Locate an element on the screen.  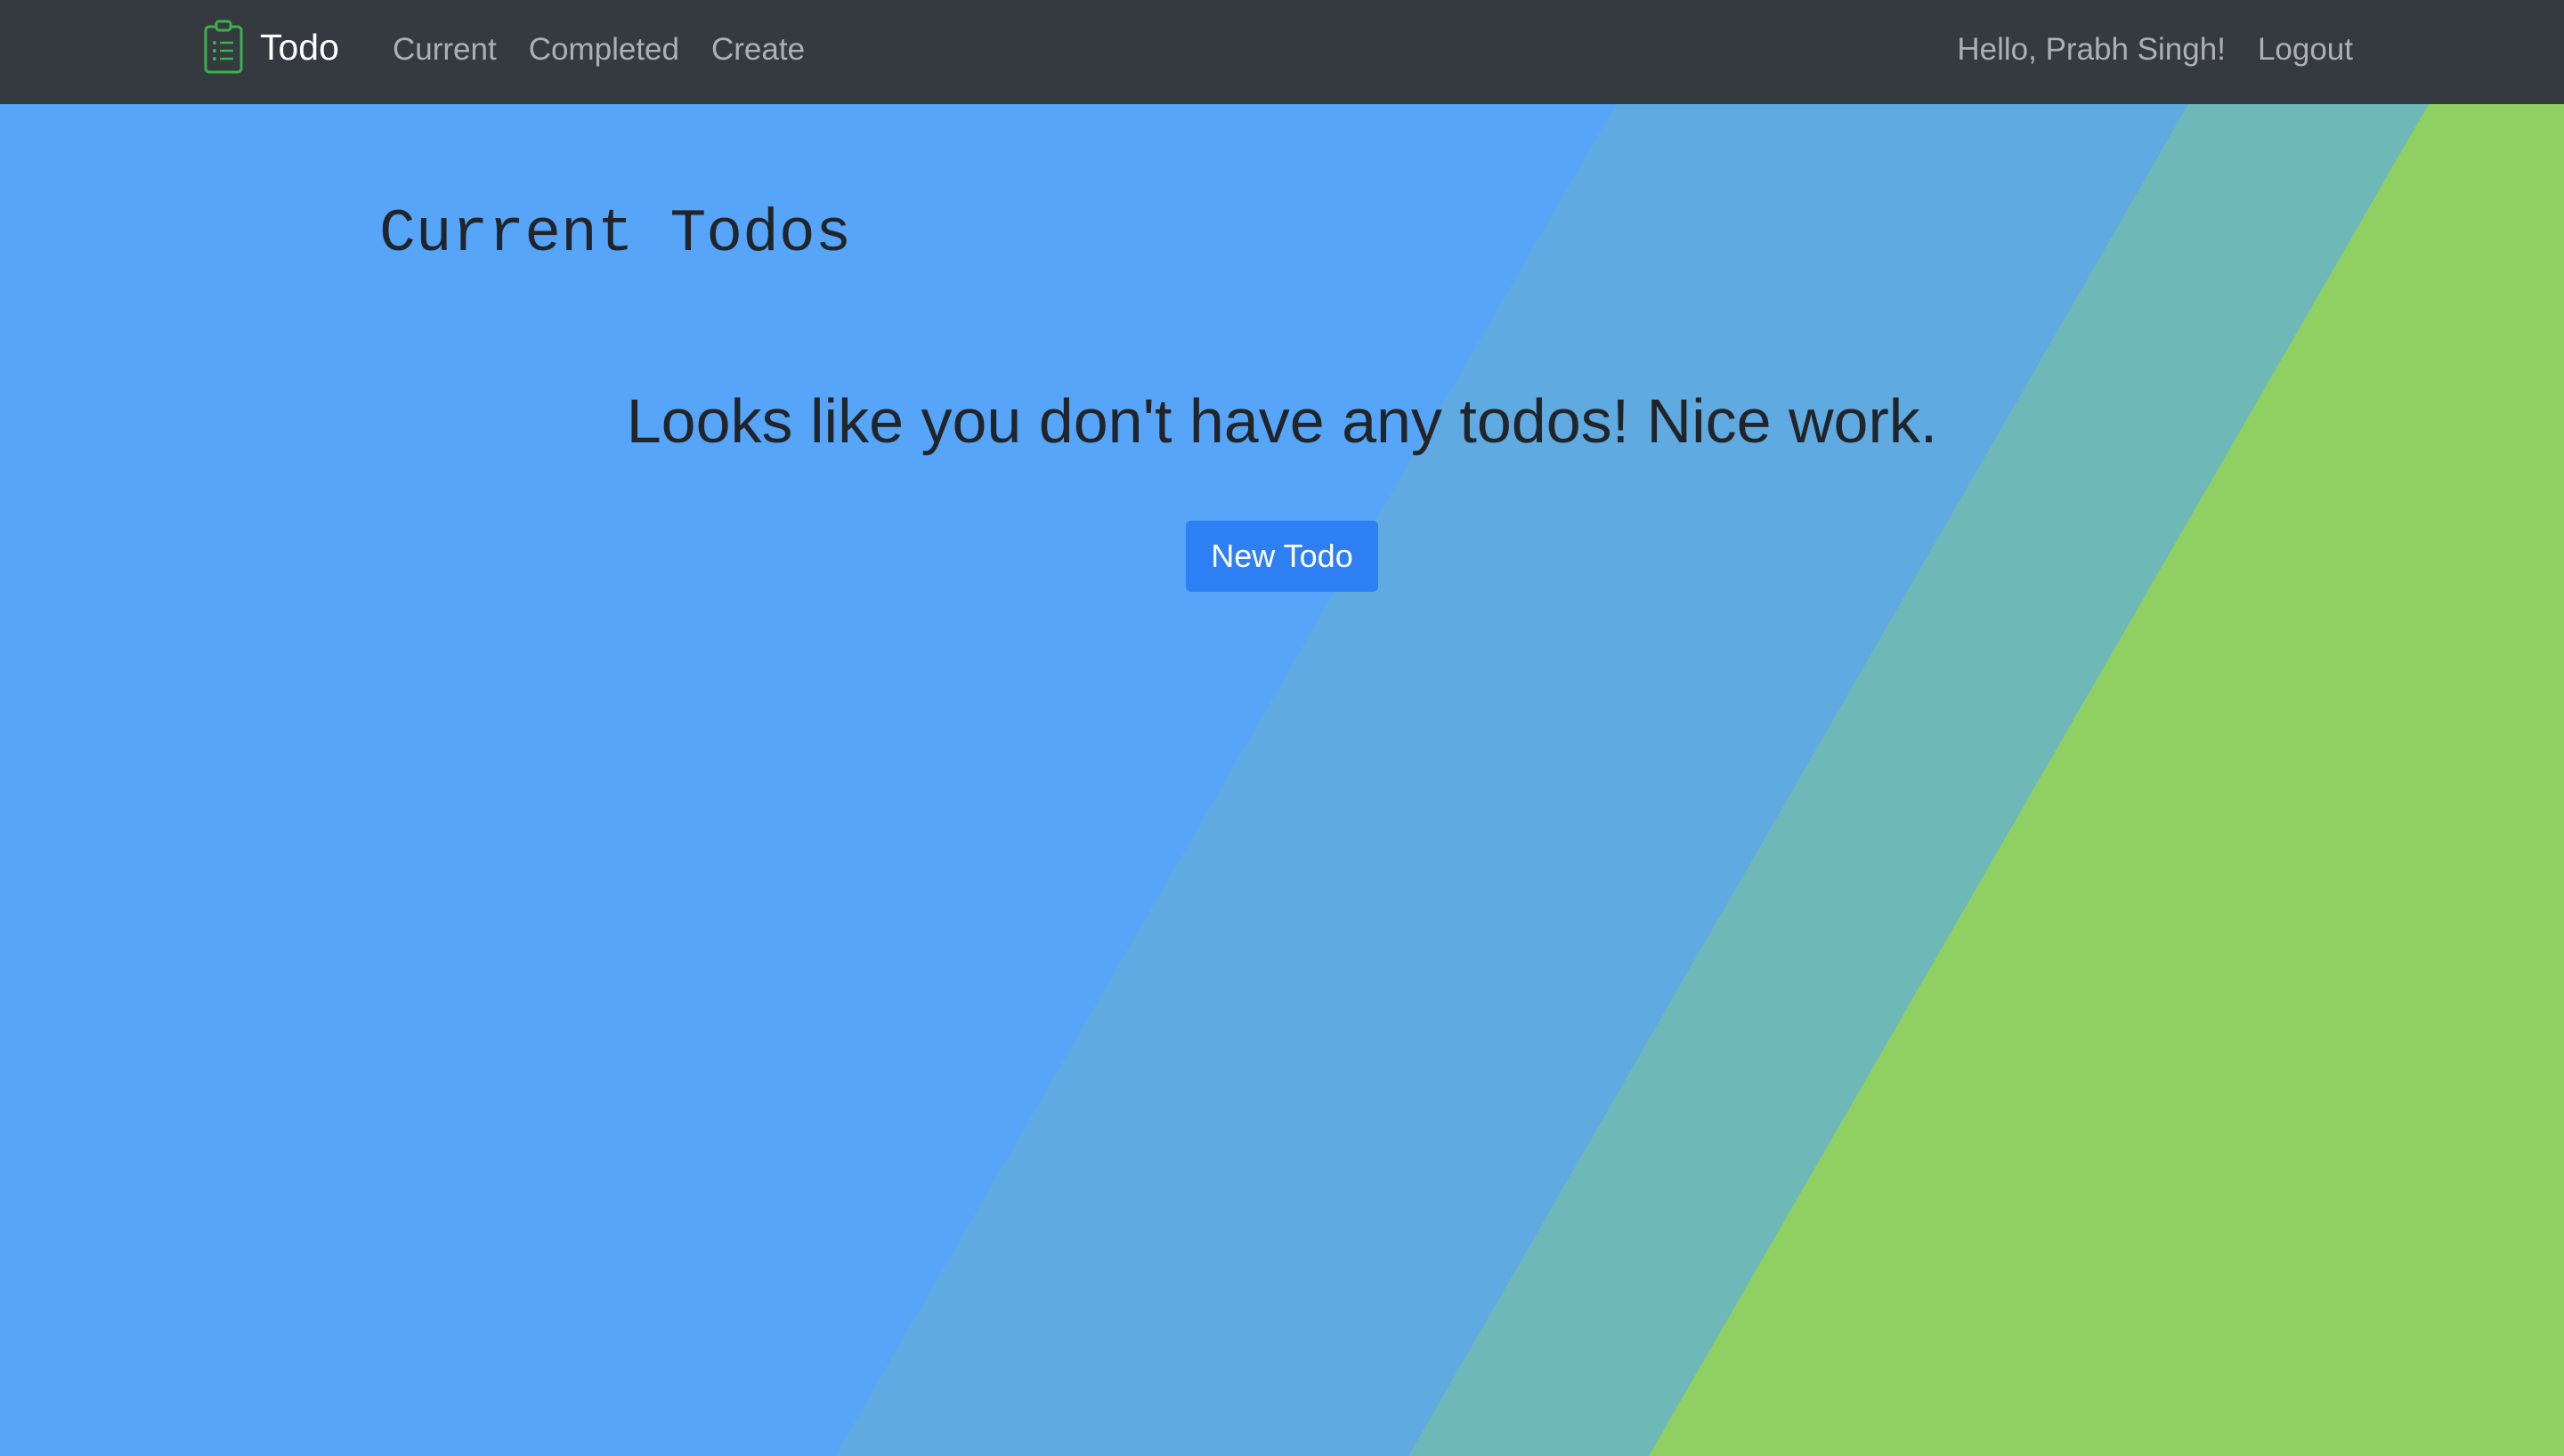
new-todo-button: New Todo is located at coordinates (1282, 556).